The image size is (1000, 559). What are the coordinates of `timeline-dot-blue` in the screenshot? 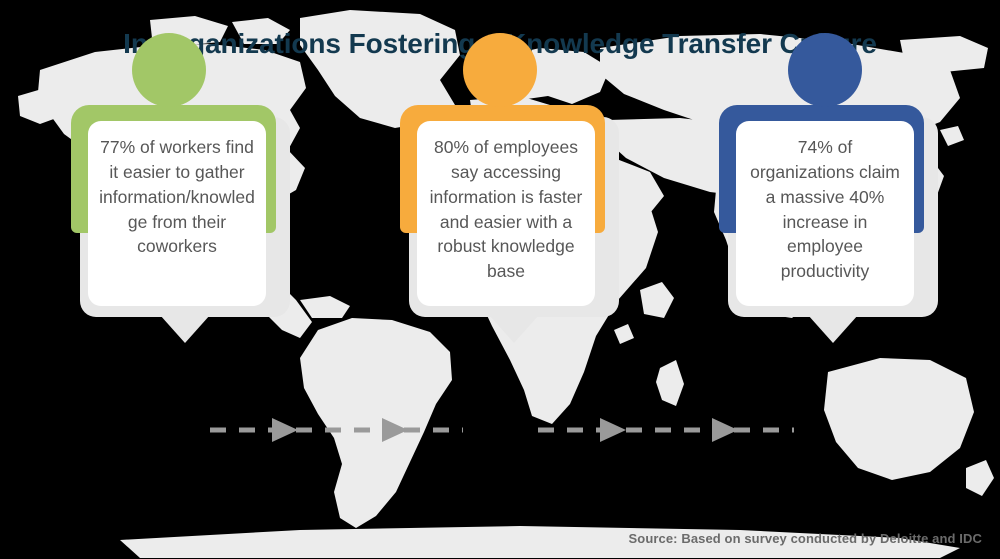 It's located at (825, 70).